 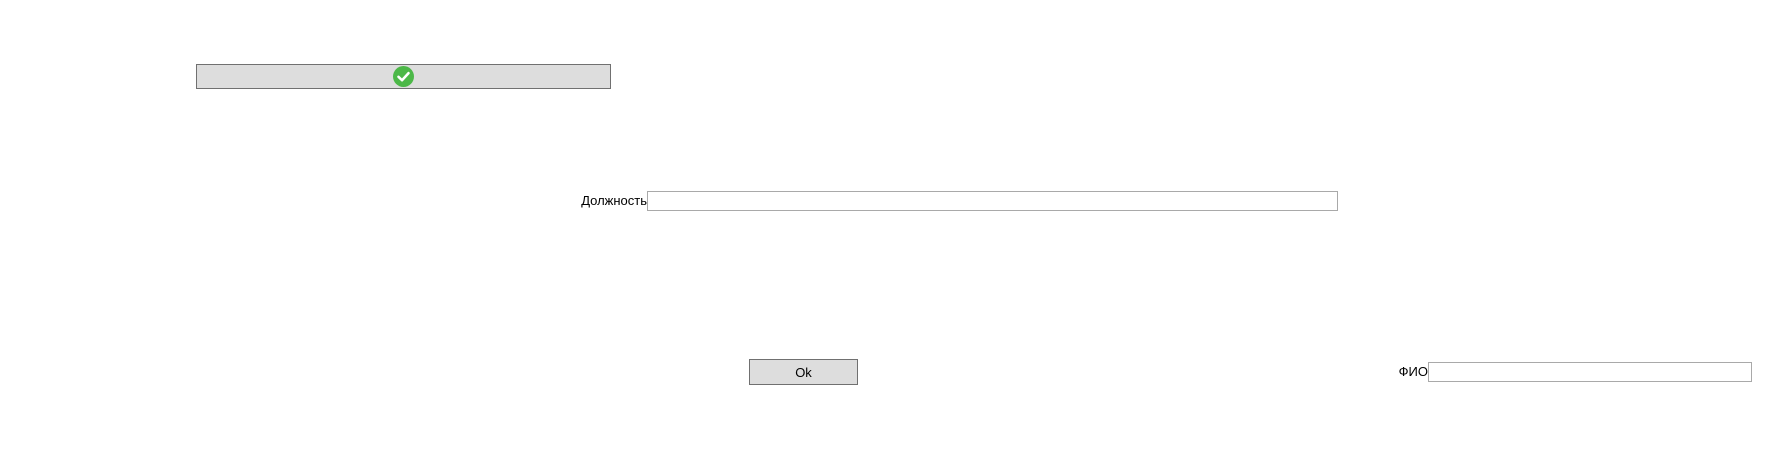 I want to click on ok-button-label: Ok, so click(x=803, y=372).